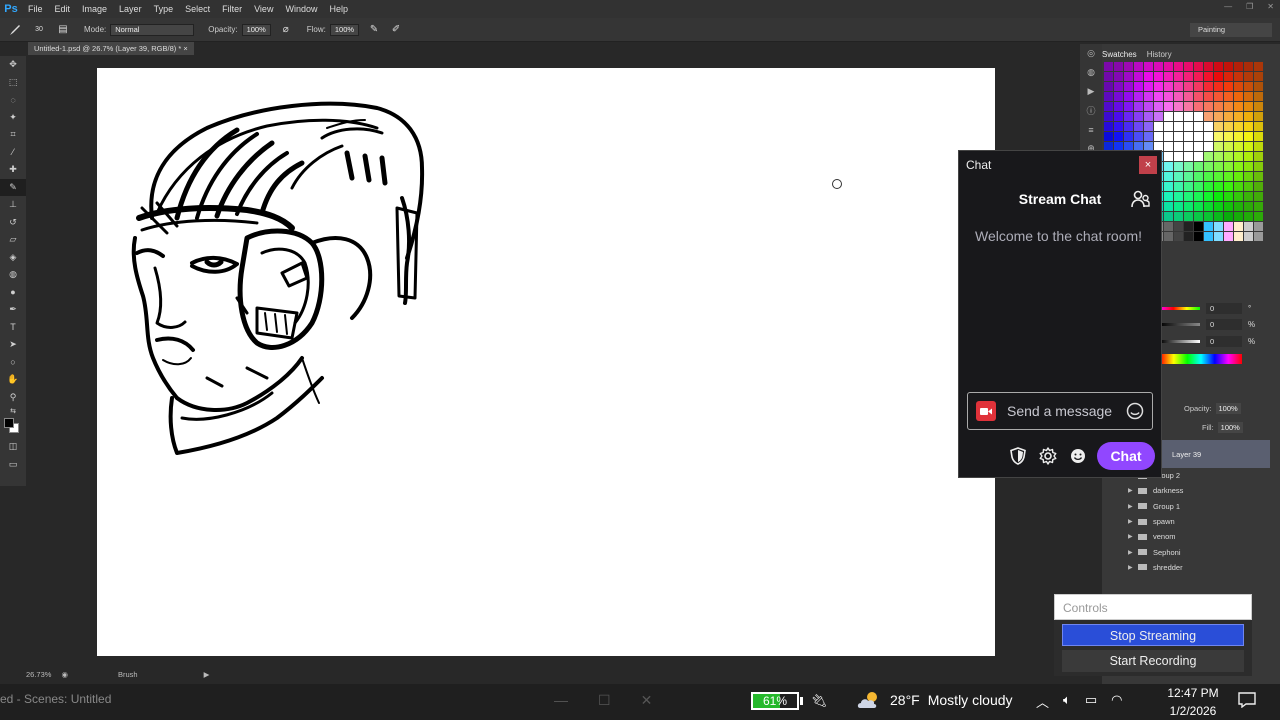  What do you see at coordinates (13, 65) in the screenshot?
I see `move-tool-icon: ✥` at bounding box center [13, 65].